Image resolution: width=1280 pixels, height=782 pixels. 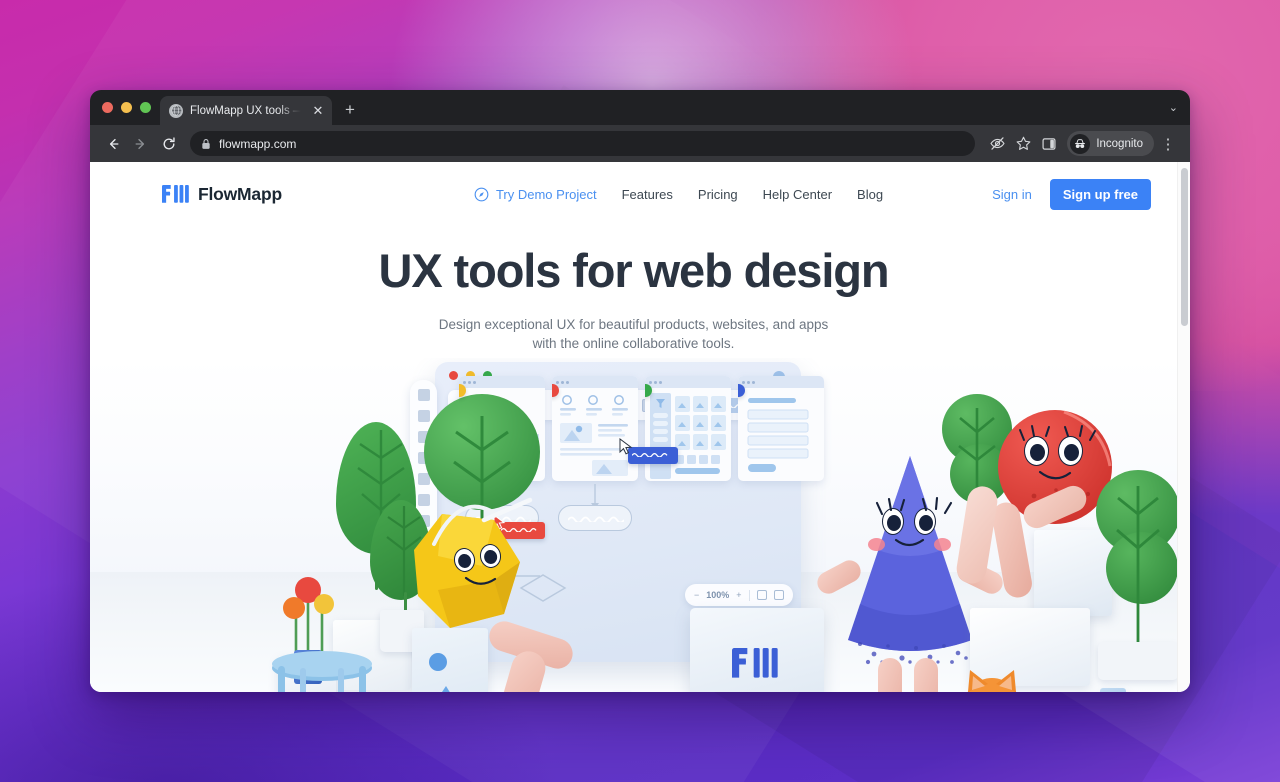 I want to click on browser-tab: FlowMapp UX tools — Sitemap ✕, so click(x=246, y=110).